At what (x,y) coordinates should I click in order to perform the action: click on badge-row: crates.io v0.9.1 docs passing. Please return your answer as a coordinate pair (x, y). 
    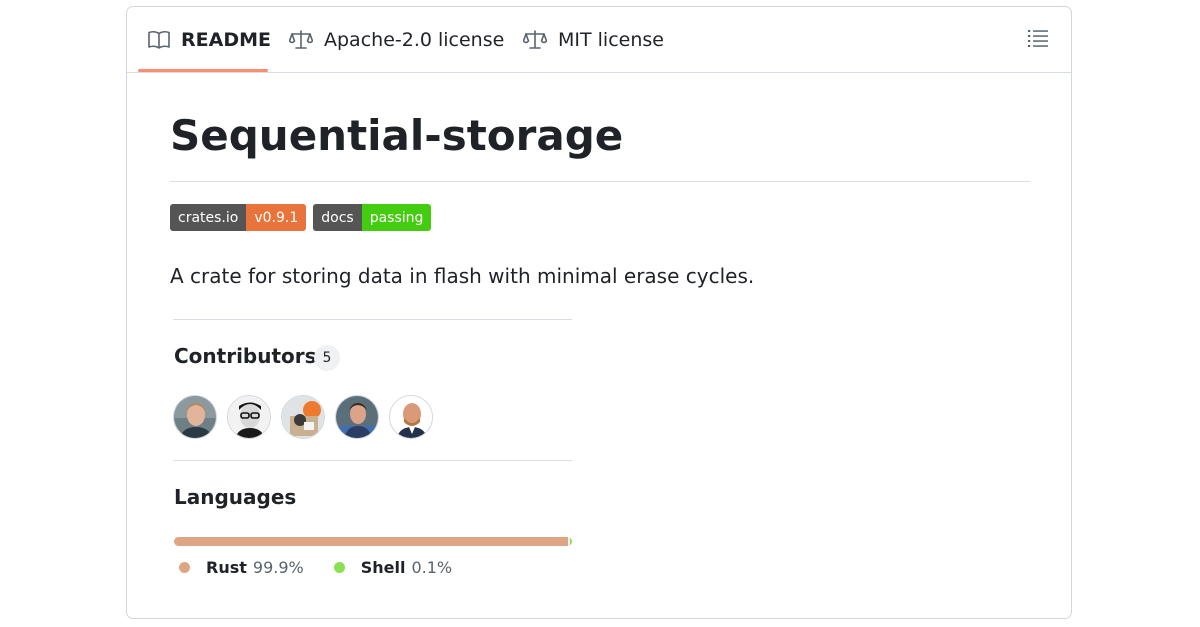
    Looking at the image, I should click on (304, 217).